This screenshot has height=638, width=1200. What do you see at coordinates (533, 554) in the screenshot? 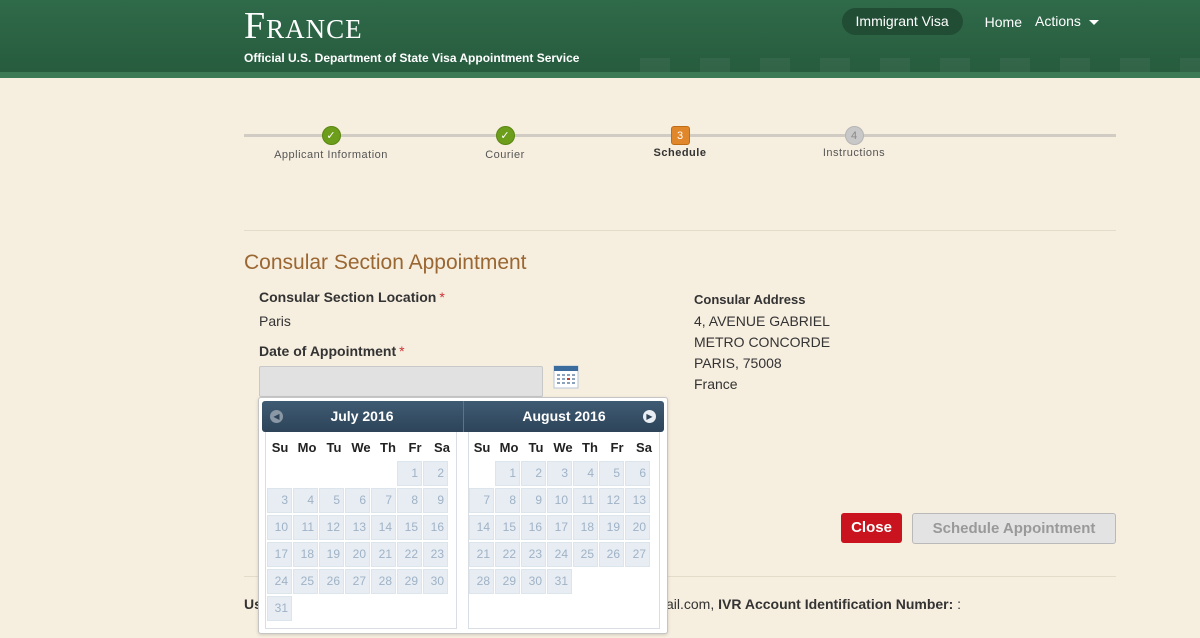
I see `day-cell-disabled: 23` at bounding box center [533, 554].